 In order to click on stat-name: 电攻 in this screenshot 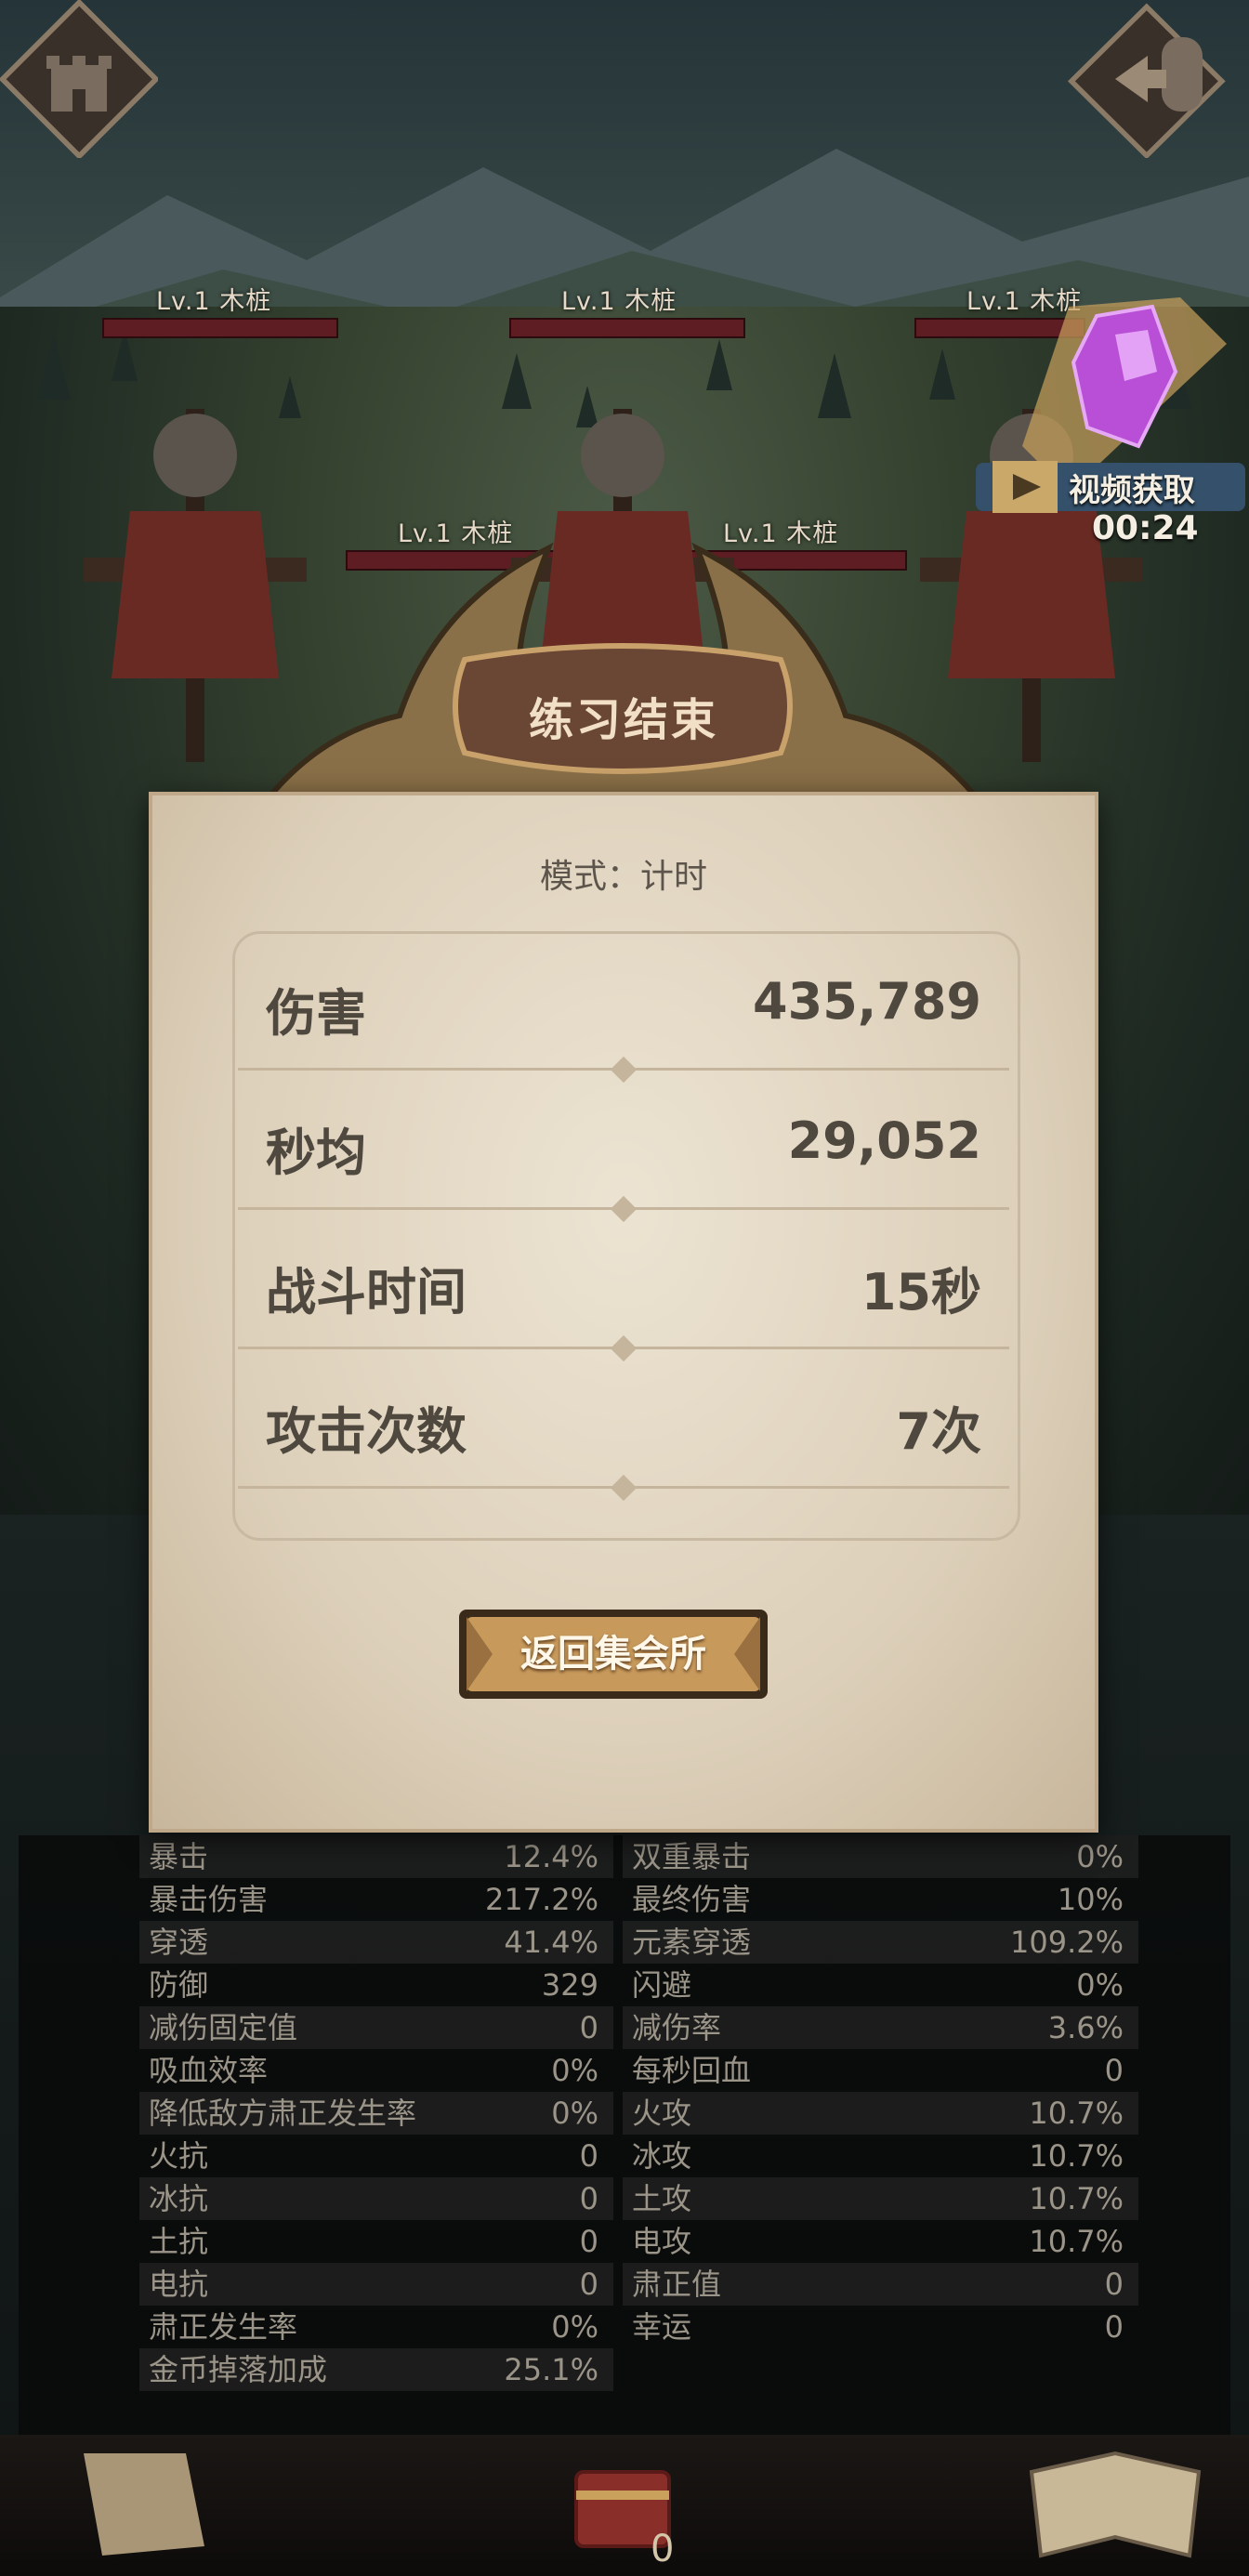, I will do `click(662, 2241)`.